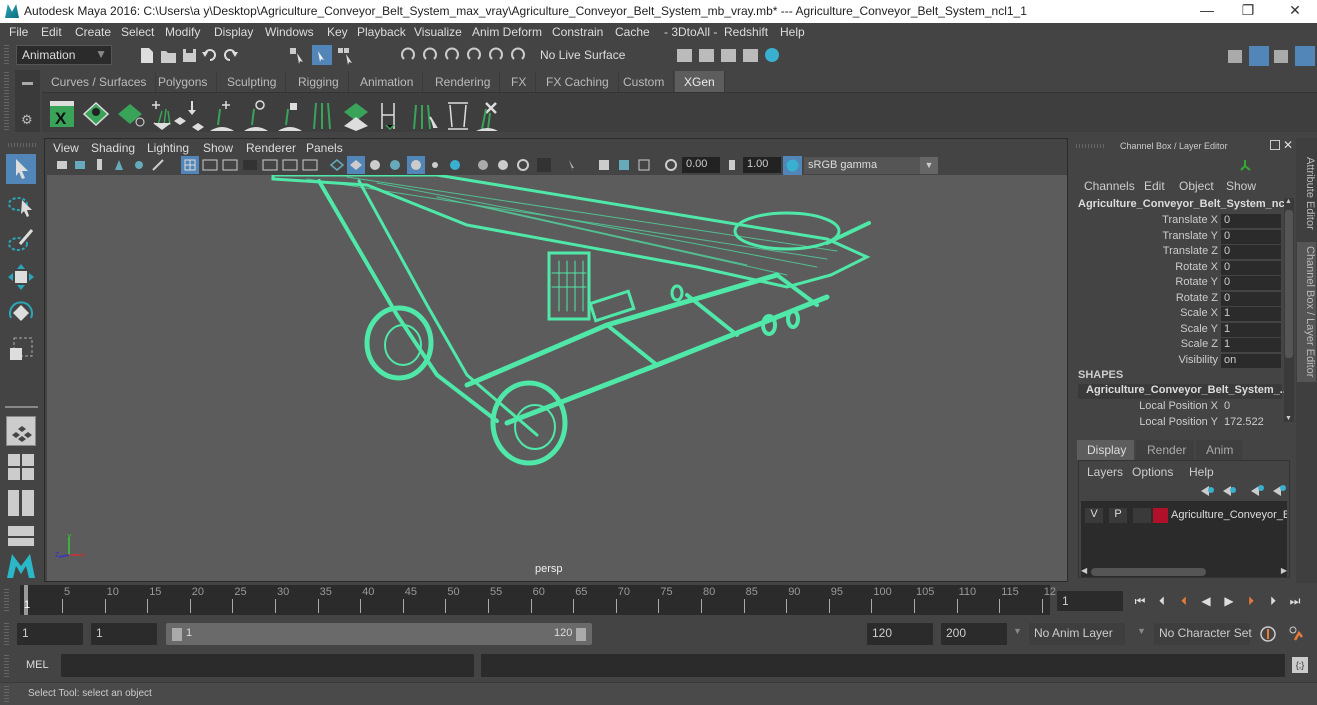 The height and width of the screenshot is (705, 1317). What do you see at coordinates (21, 349) in the screenshot?
I see `scale-tool` at bounding box center [21, 349].